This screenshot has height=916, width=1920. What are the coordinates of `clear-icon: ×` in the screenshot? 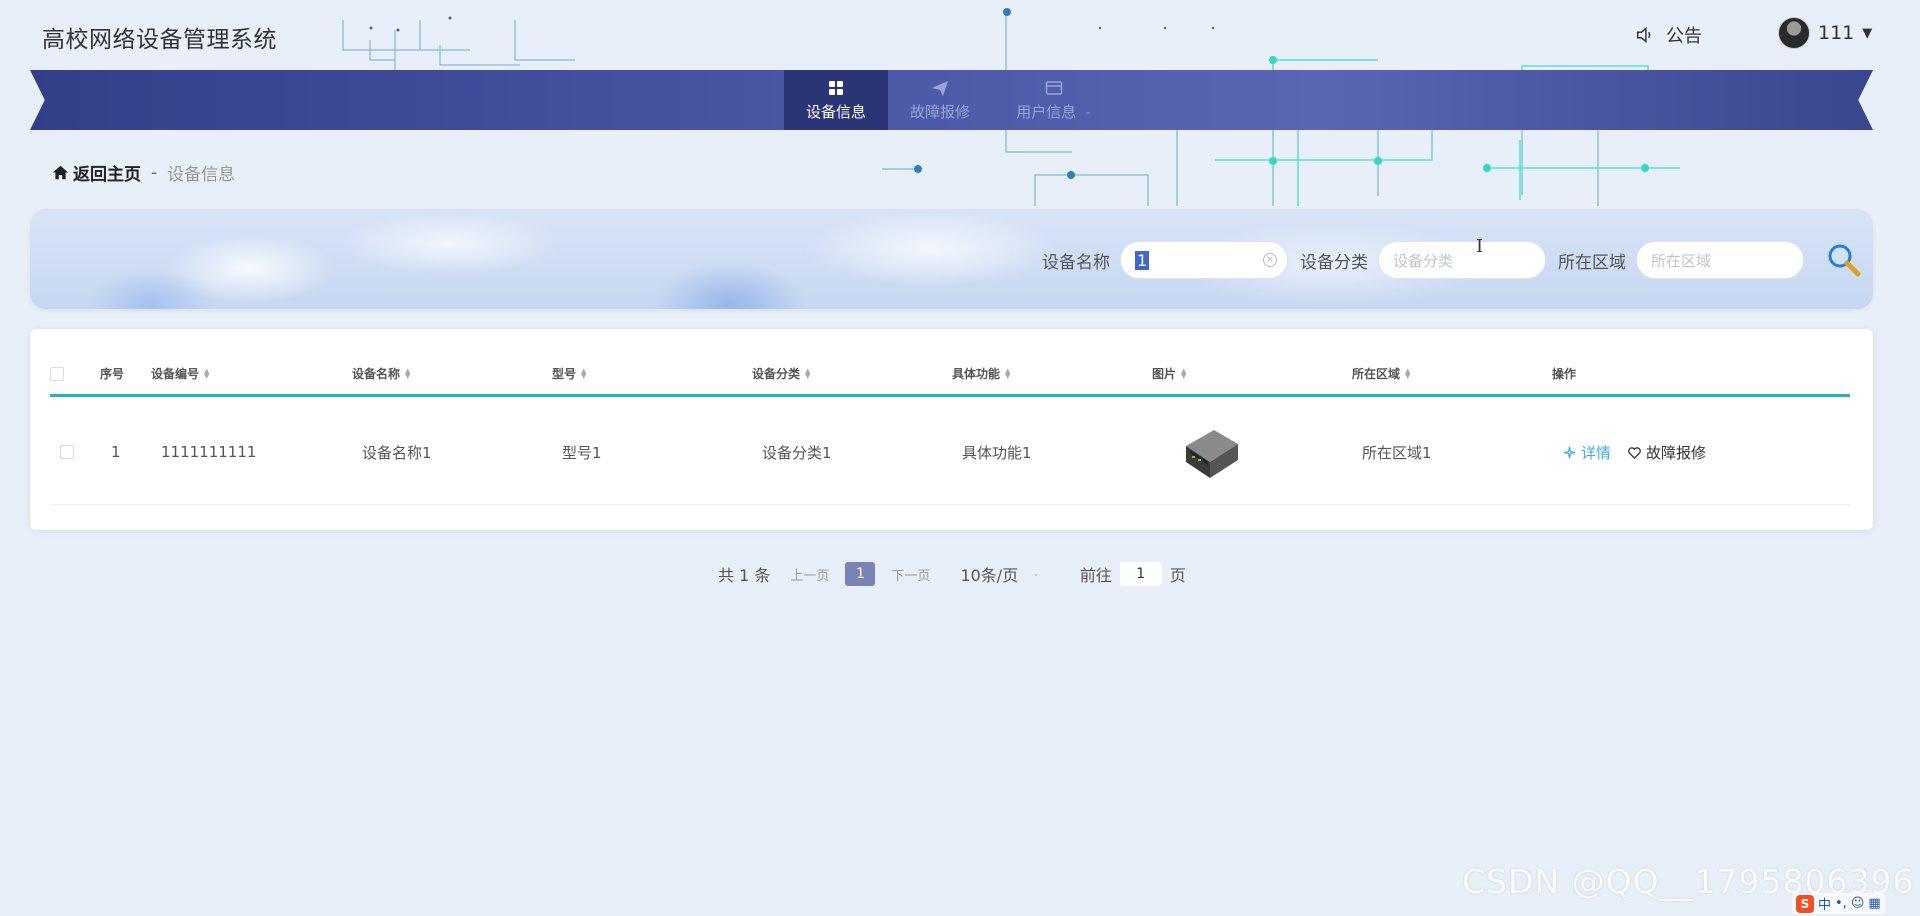 It's located at (1270, 260).